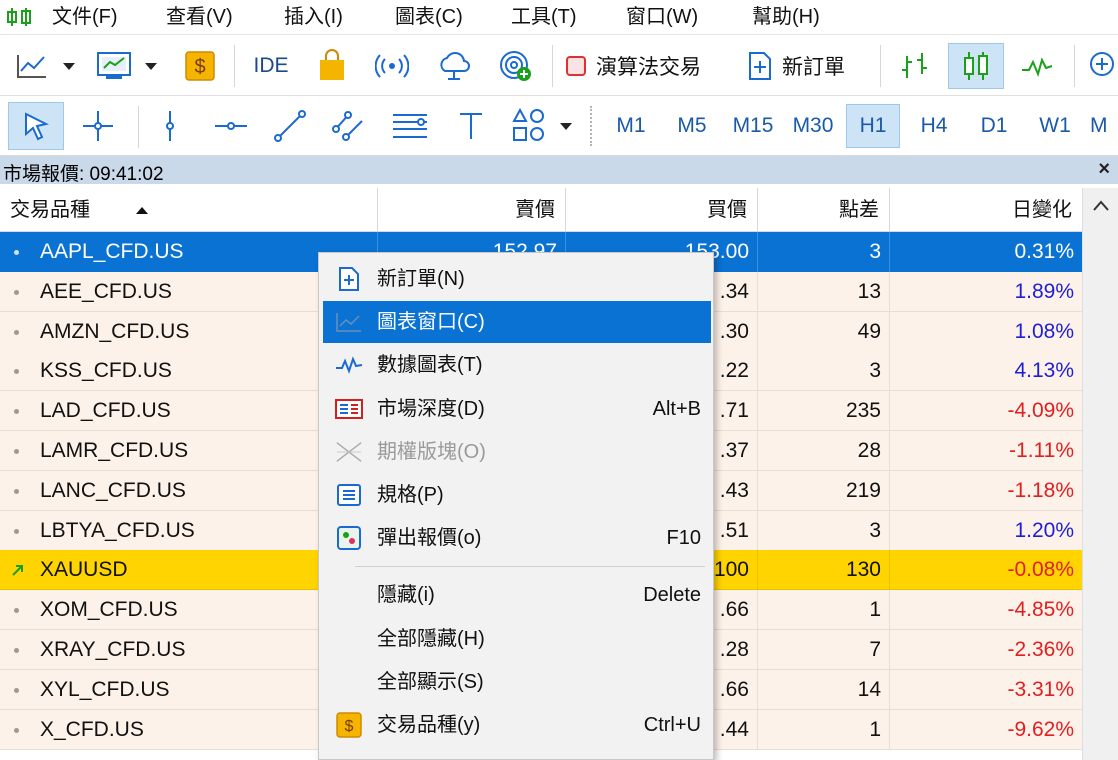  I want to click on shopping-bag-icon, so click(332, 64).